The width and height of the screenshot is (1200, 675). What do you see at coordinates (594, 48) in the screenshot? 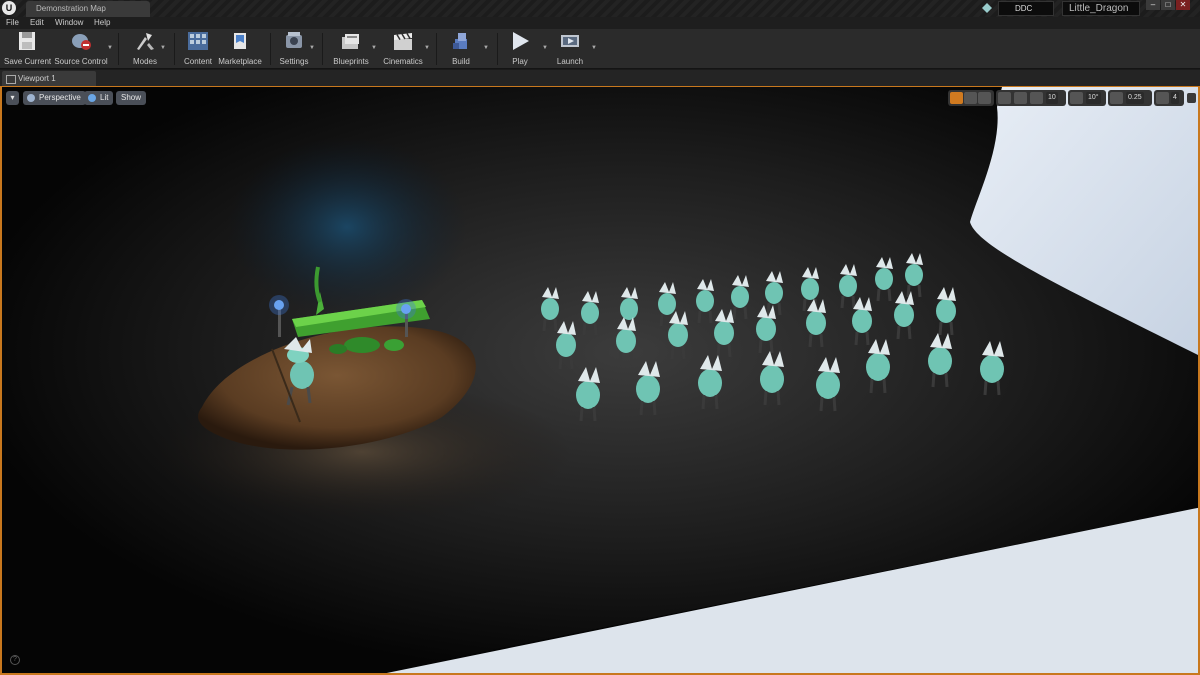
I see `launch-dropdown-icon: ▼` at bounding box center [594, 48].